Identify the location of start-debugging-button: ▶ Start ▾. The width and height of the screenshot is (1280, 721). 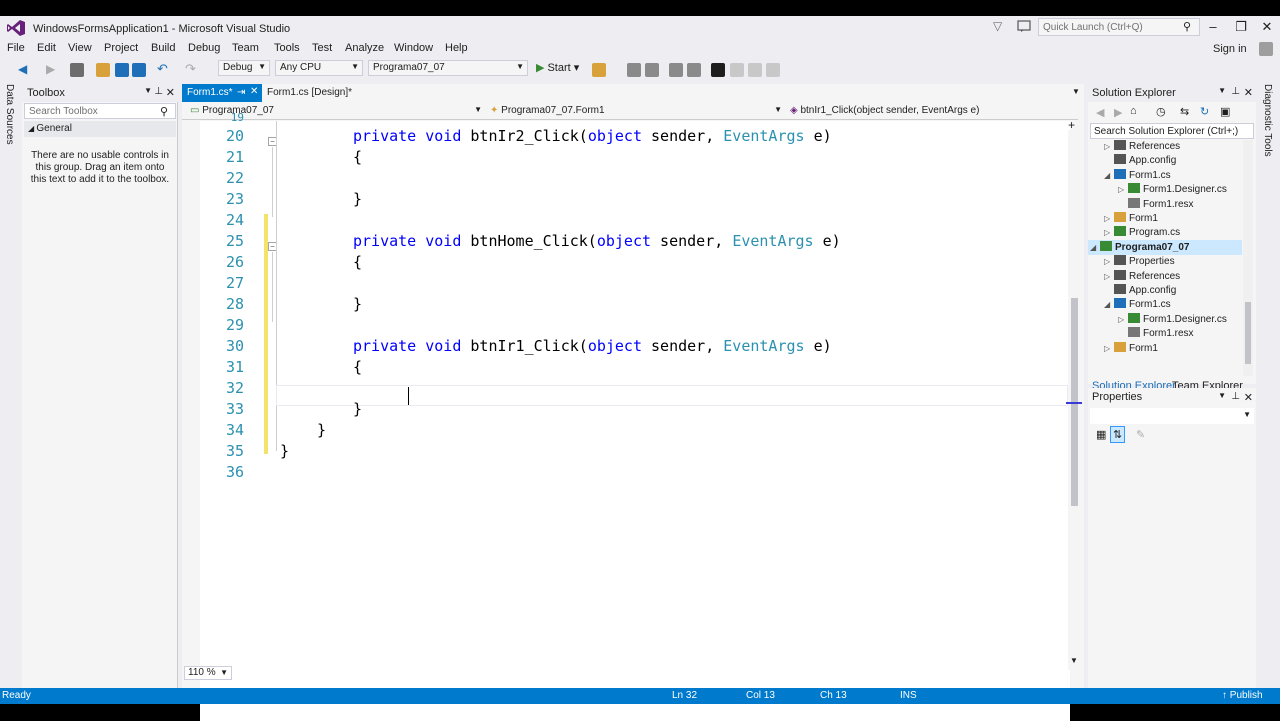
(557, 67).